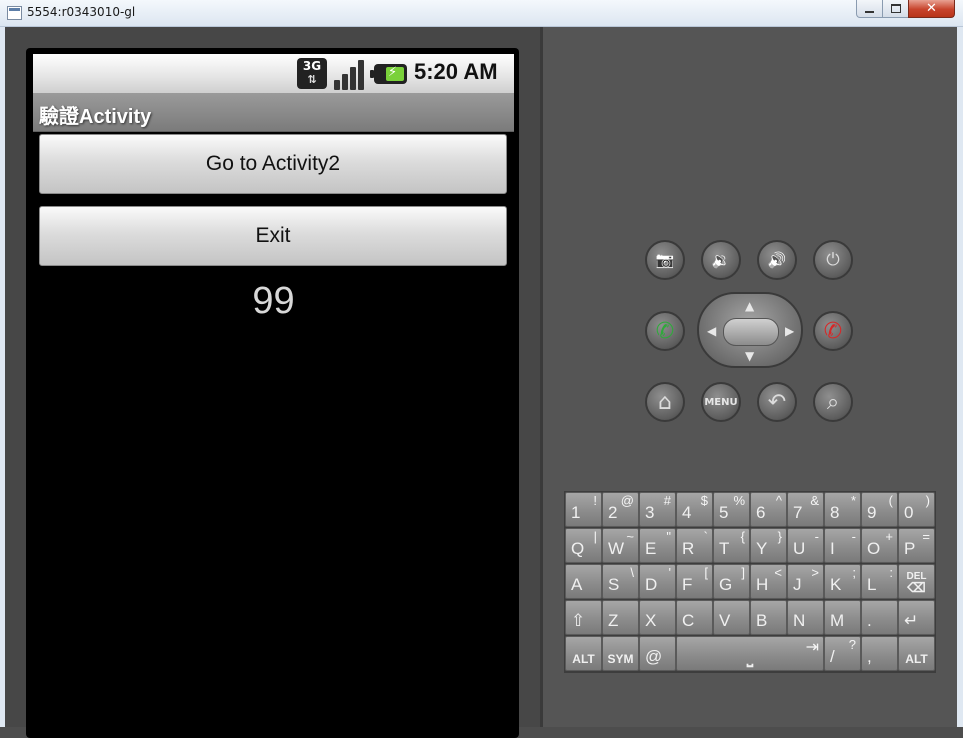  What do you see at coordinates (627, 500) in the screenshot?
I see `key-alt-label: @` at bounding box center [627, 500].